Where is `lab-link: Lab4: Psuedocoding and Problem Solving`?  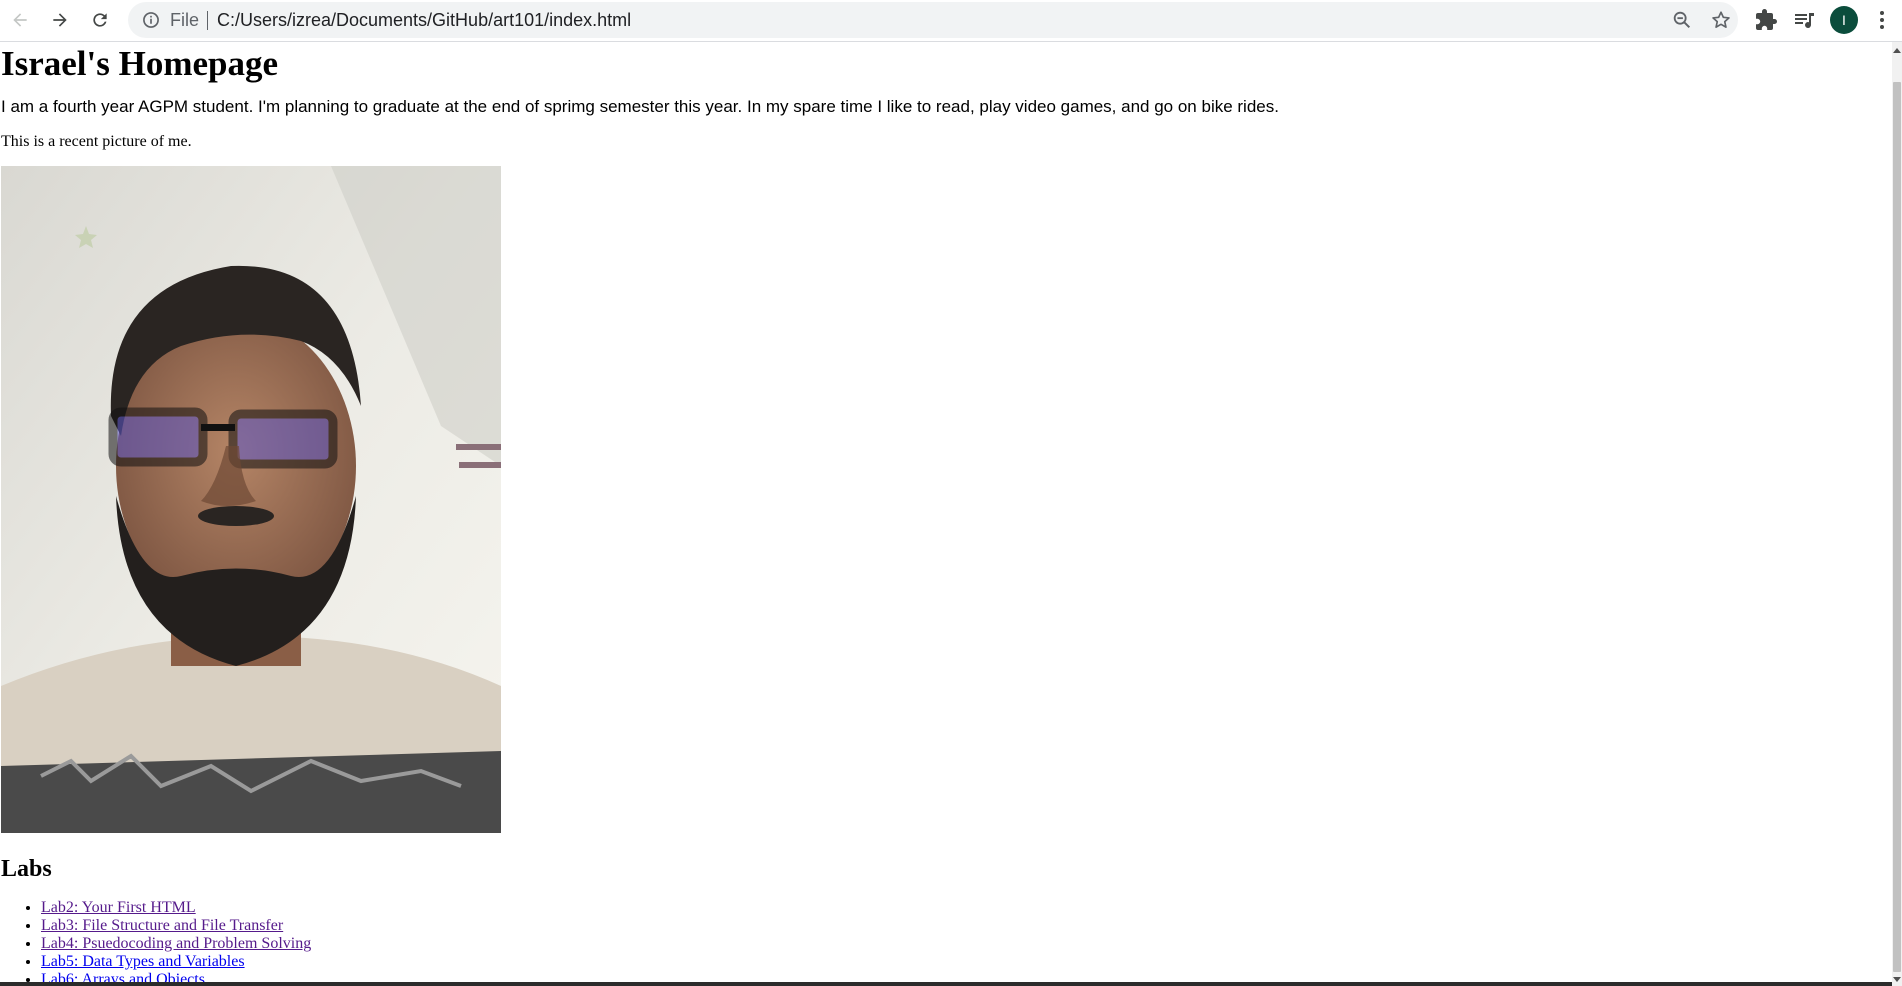
lab-link: Lab4: Psuedocoding and Problem Solving is located at coordinates (176, 943).